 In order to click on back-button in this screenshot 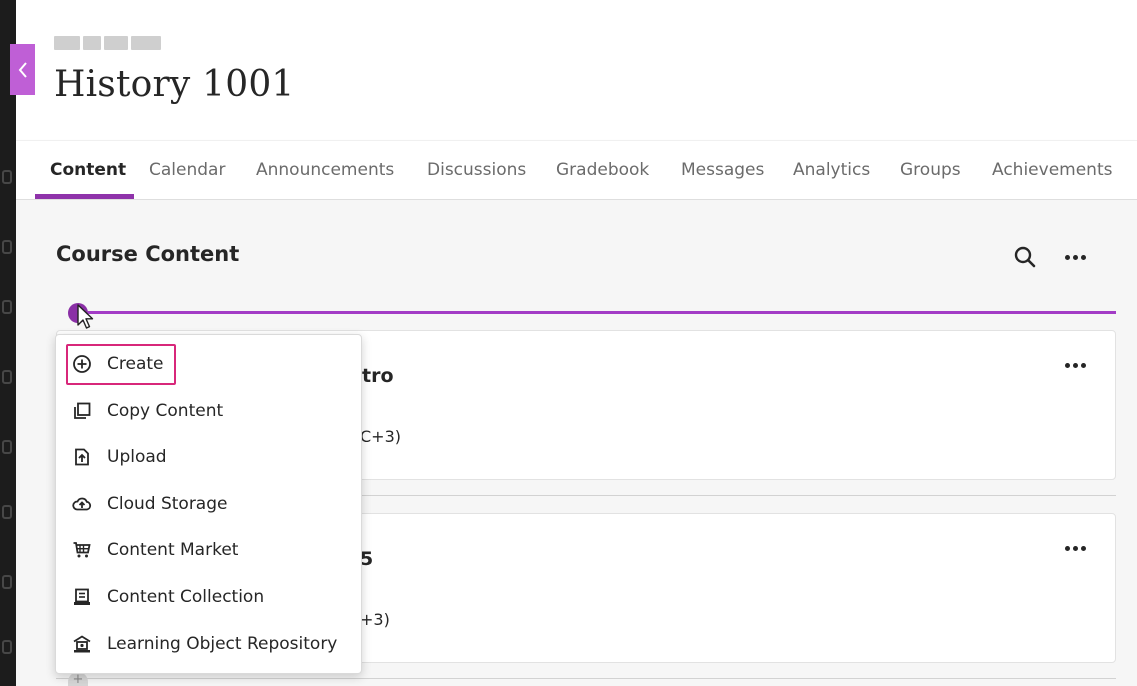, I will do `click(22, 69)`.